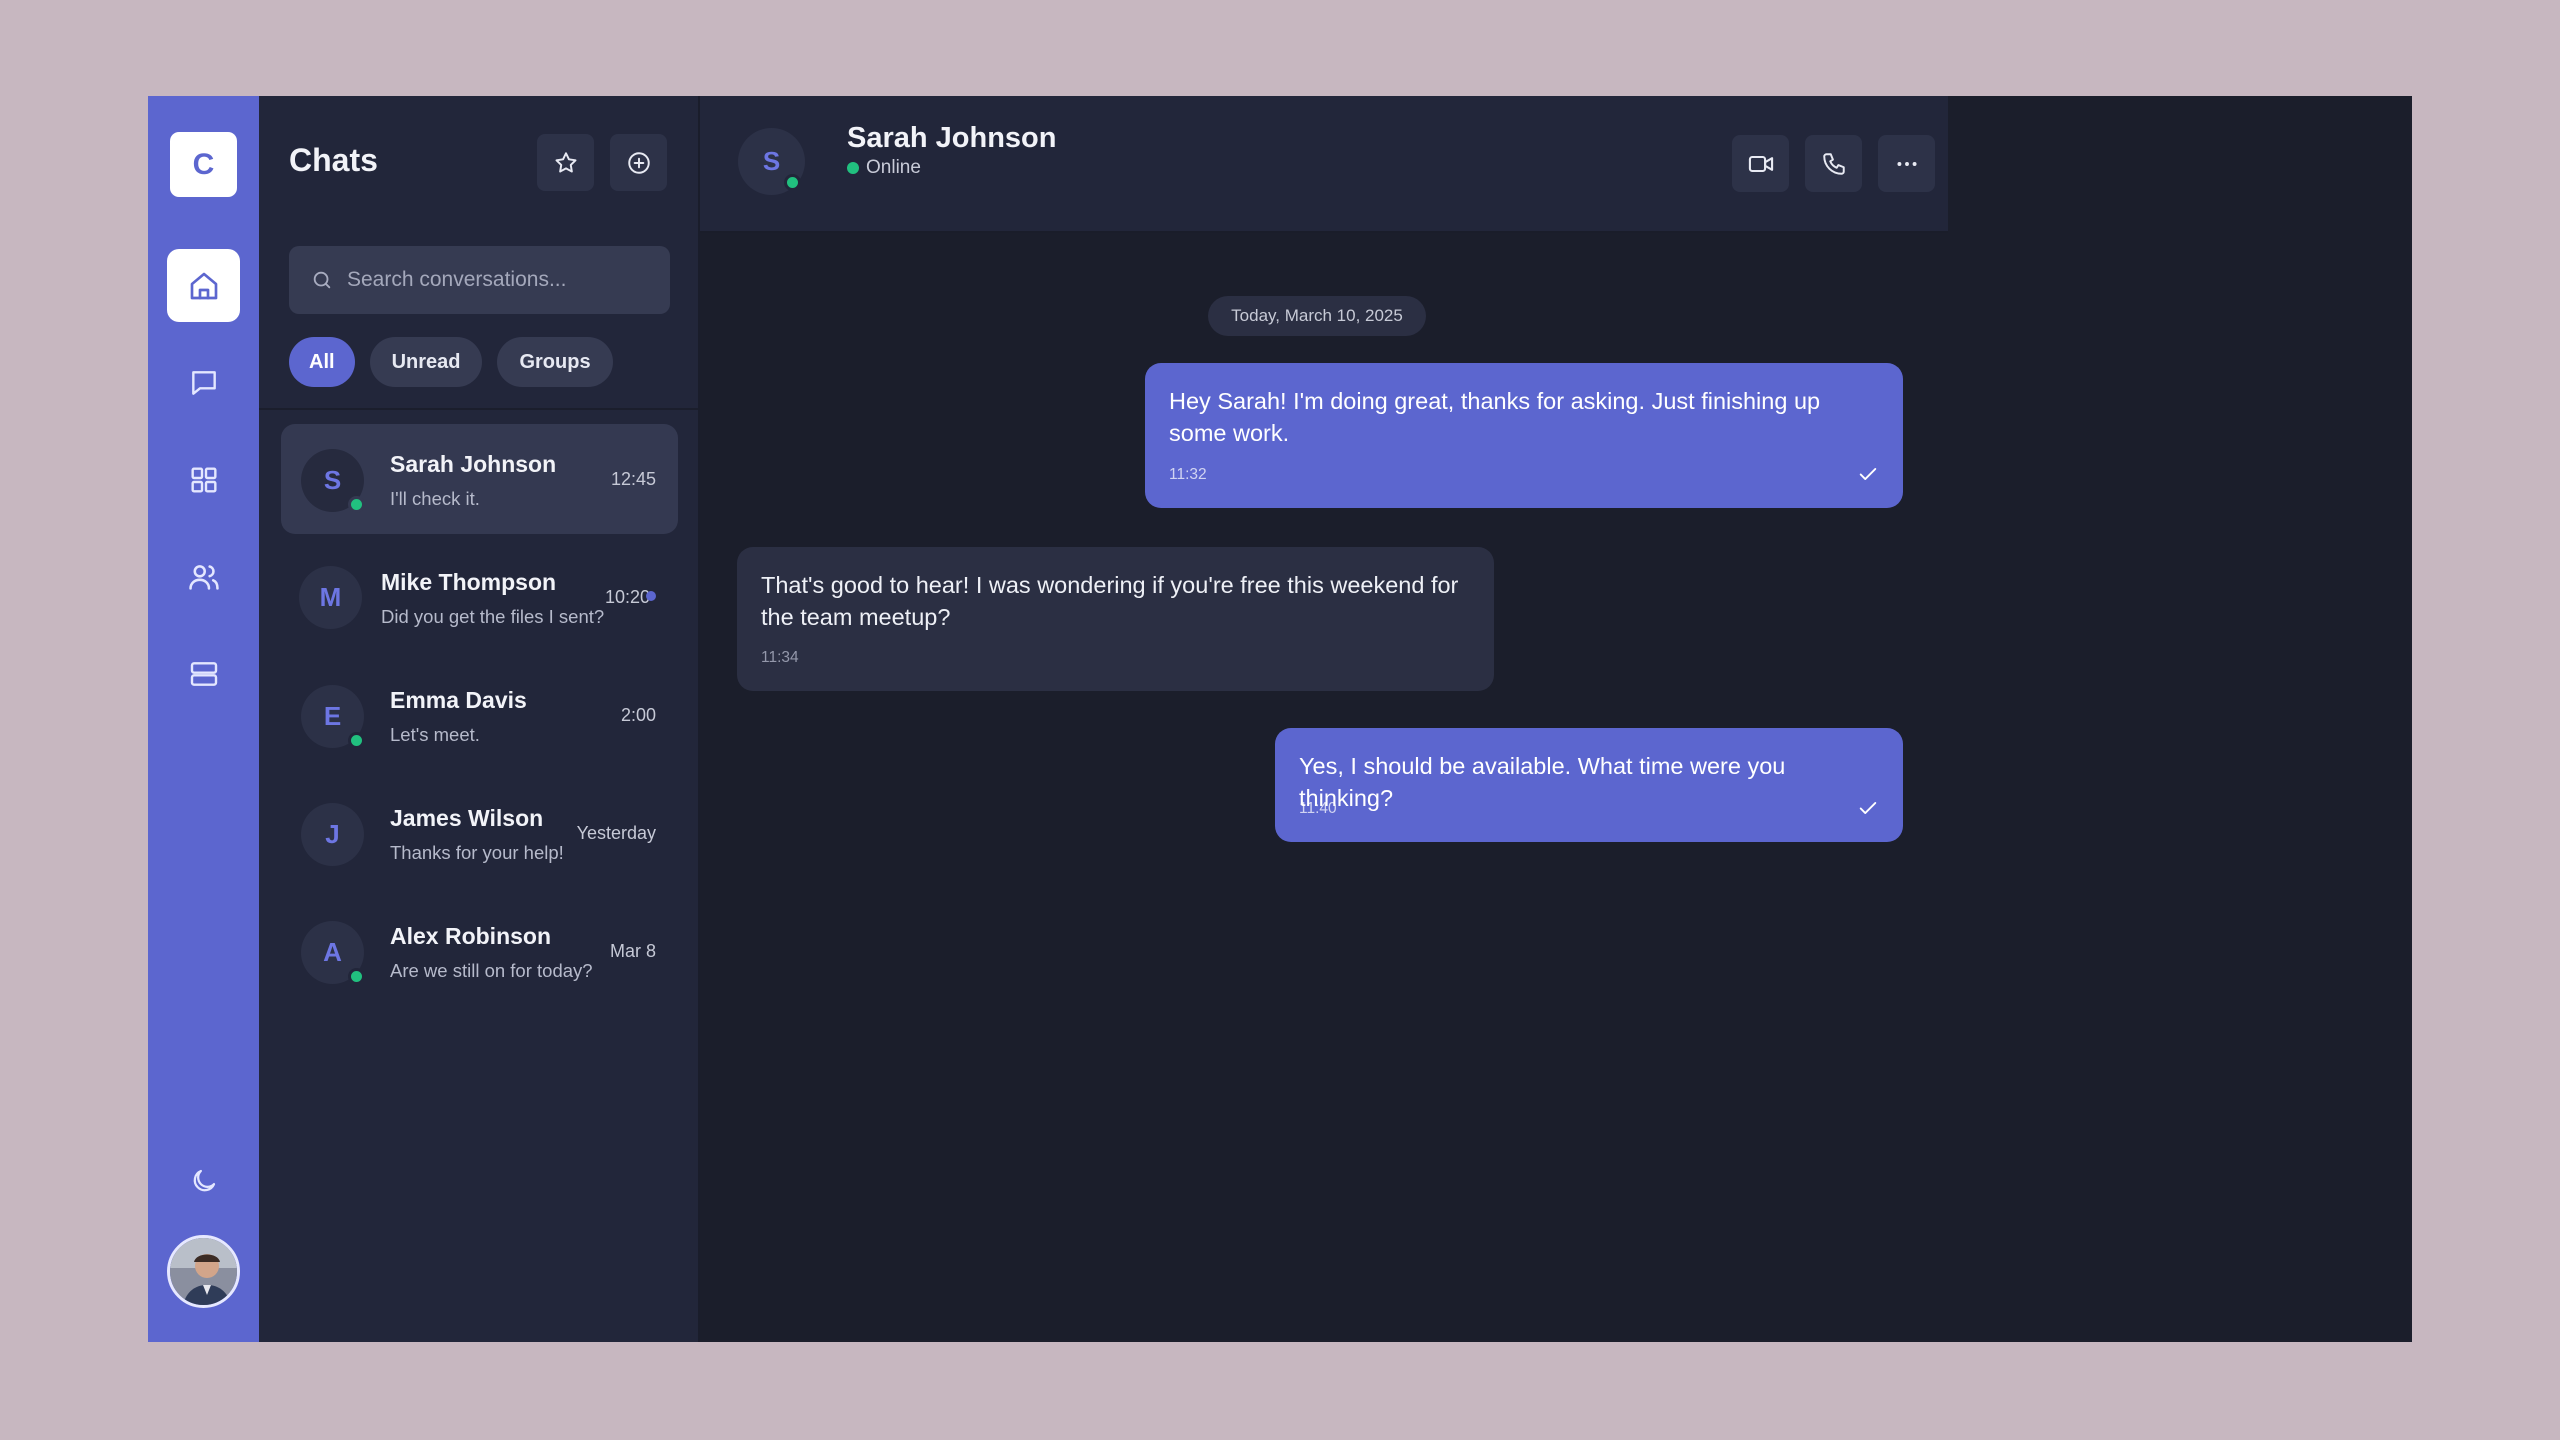 The image size is (2560, 1440). Describe the element at coordinates (952, 138) in the screenshot. I see `contact-name: Sarah Johnson` at that location.